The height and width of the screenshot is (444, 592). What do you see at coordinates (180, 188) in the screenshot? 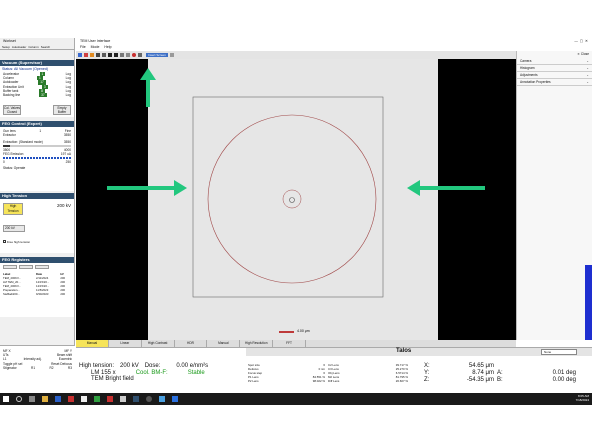
I see `arrow-right-head` at bounding box center [180, 188].